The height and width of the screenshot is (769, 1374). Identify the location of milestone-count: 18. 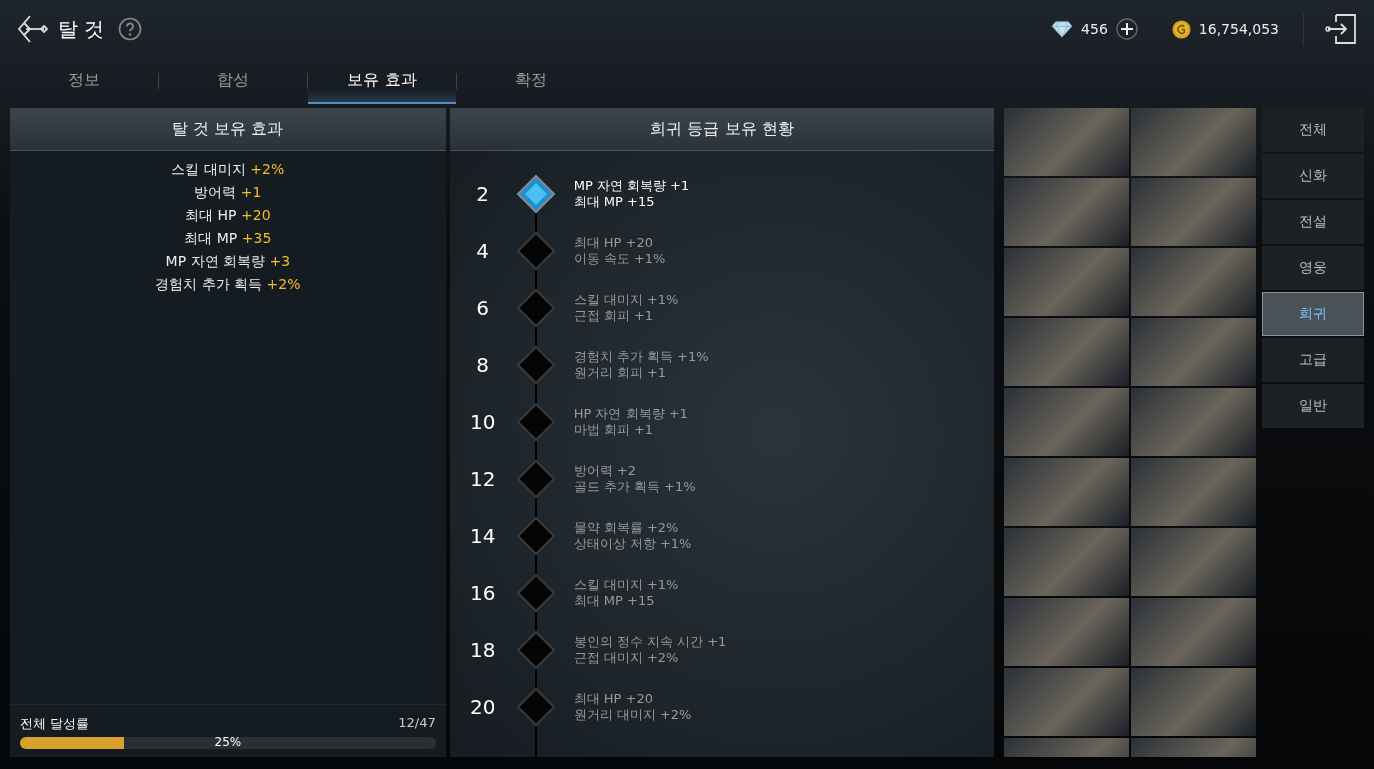
(482, 649).